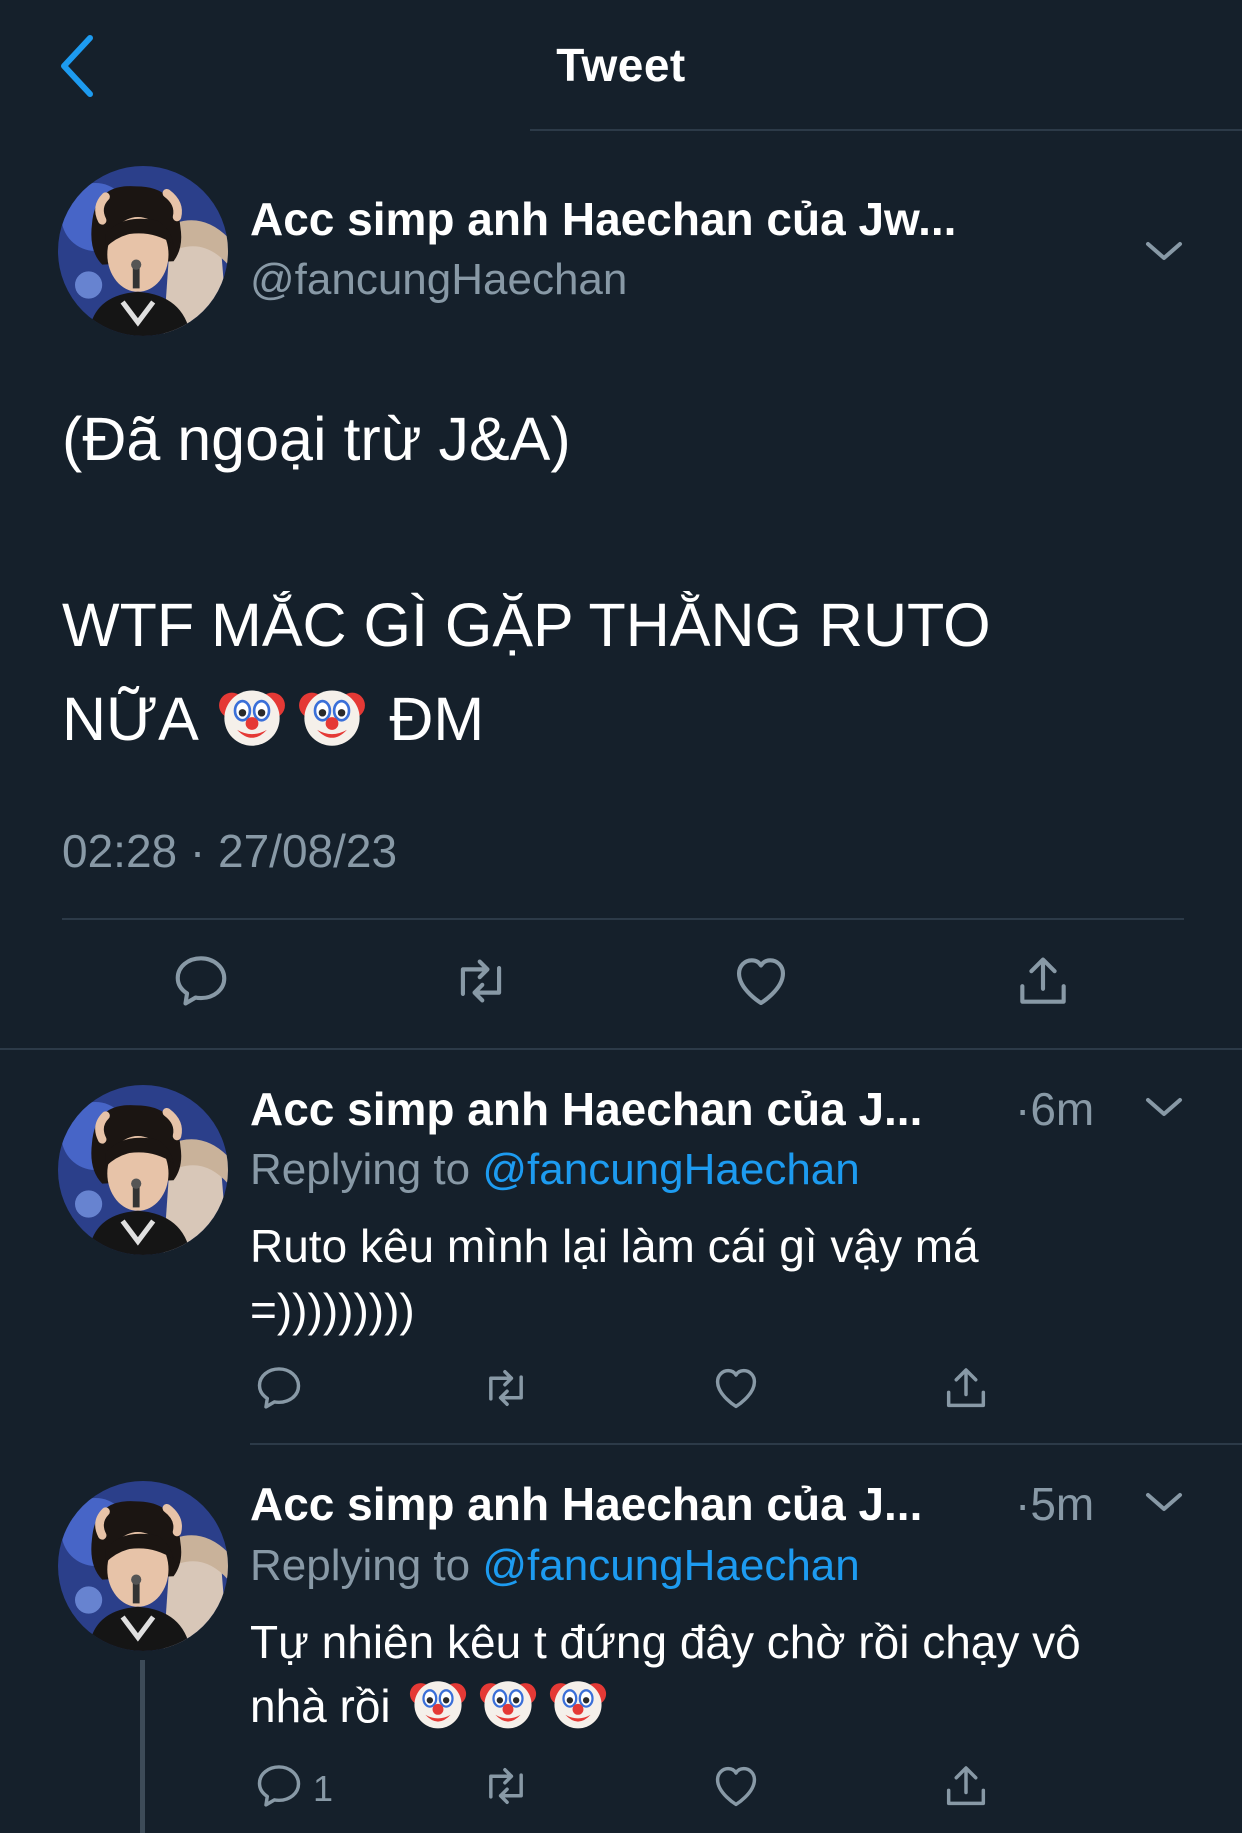 Image resolution: width=1242 pixels, height=1833 pixels. I want to click on tweet-options-button, so click(1164, 251).